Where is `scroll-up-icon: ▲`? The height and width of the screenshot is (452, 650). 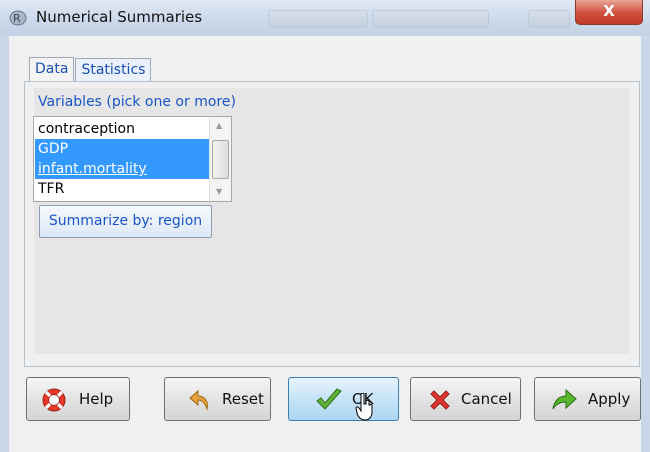
scroll-up-icon: ▲ is located at coordinates (219, 125).